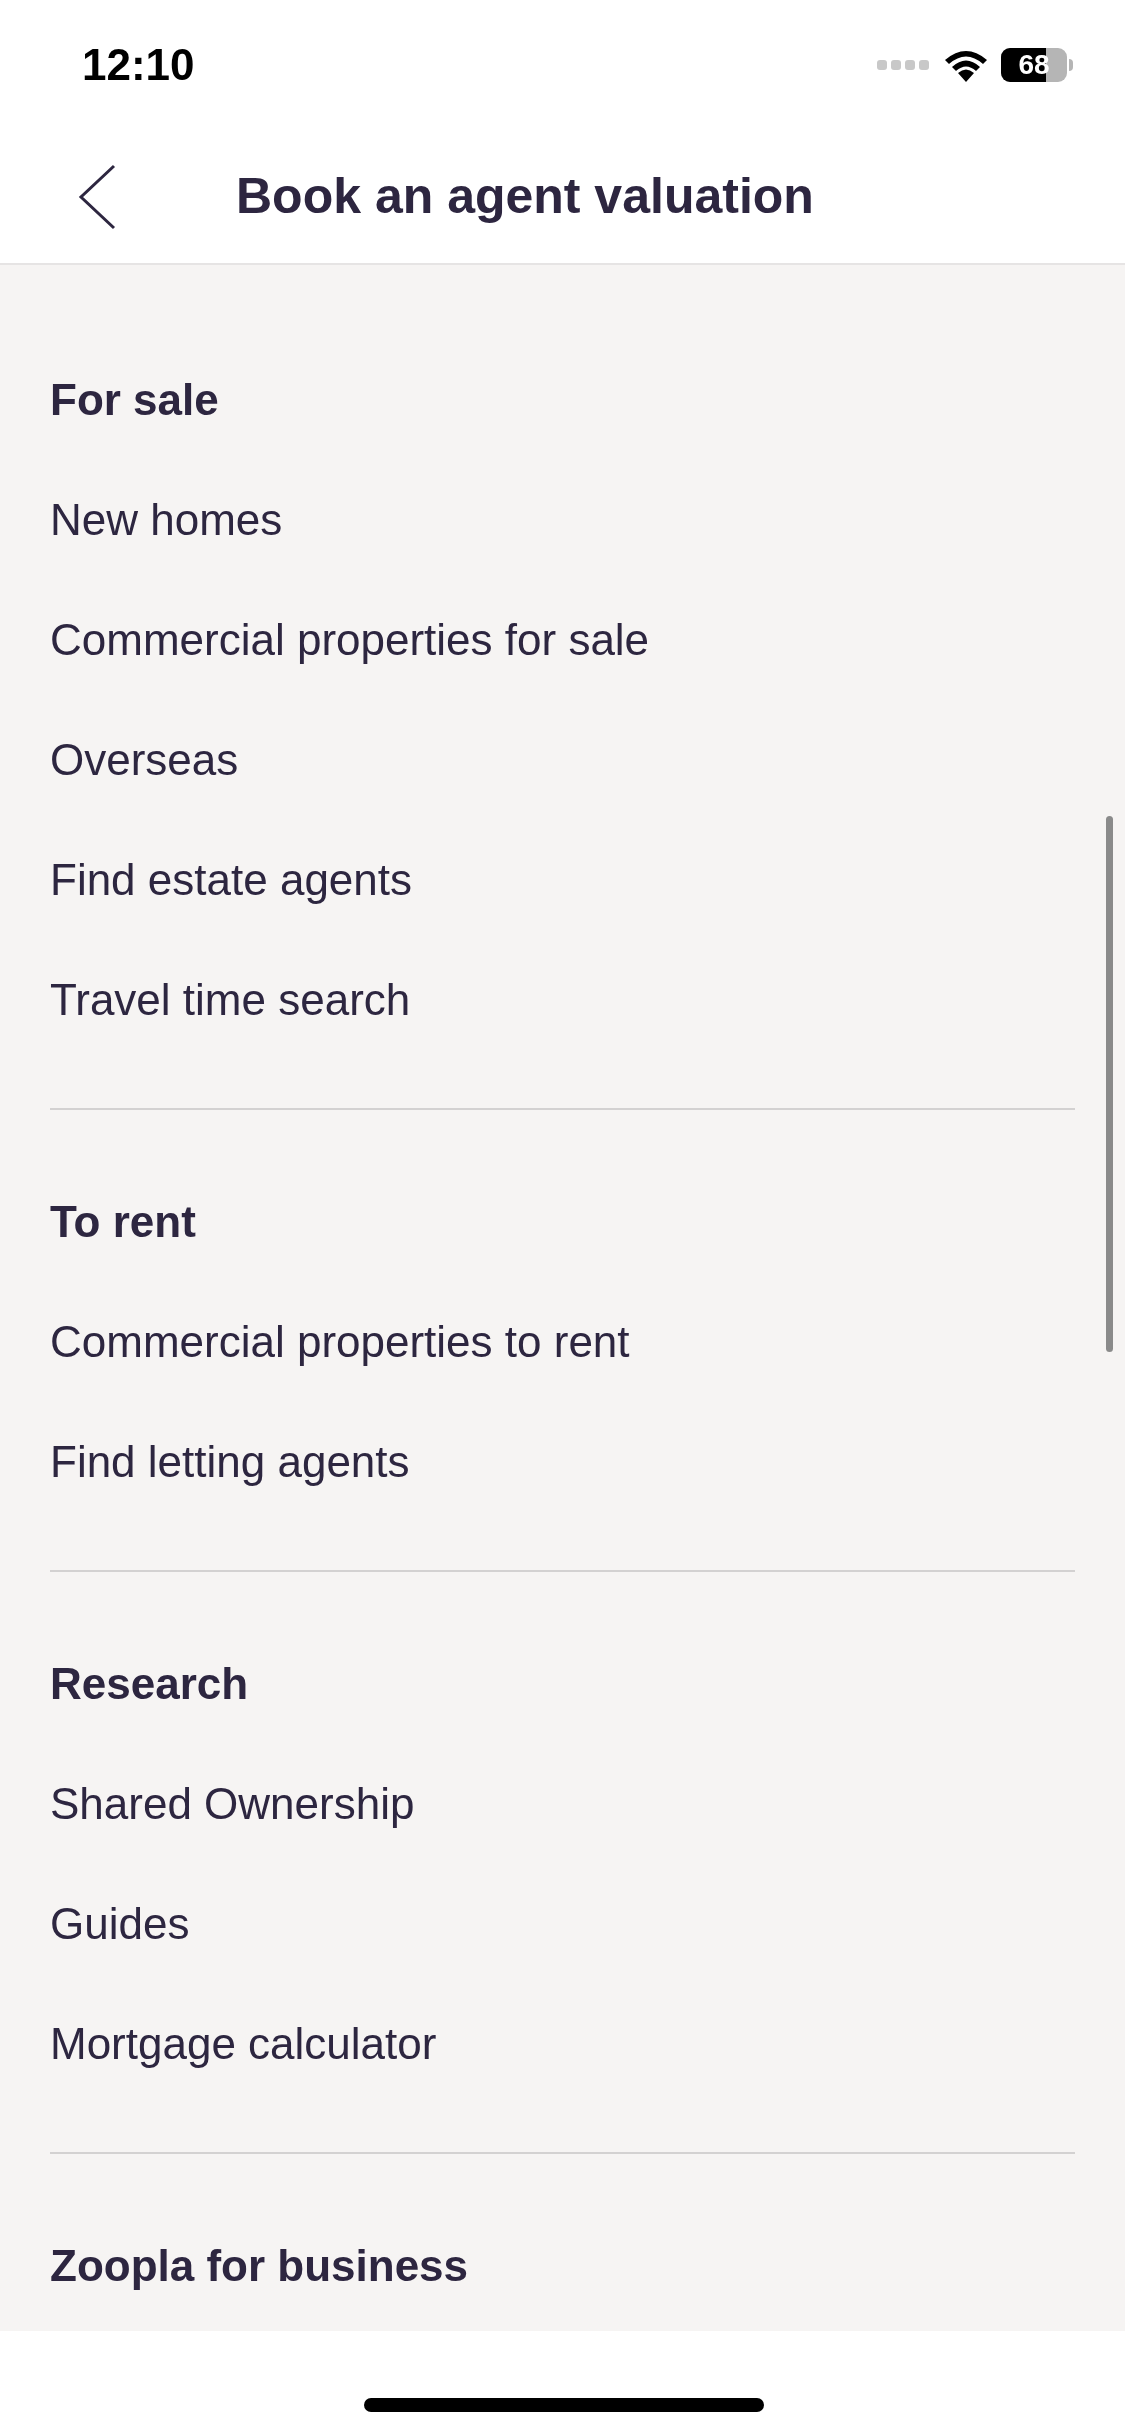 The image size is (1125, 2436). Describe the element at coordinates (120, 1924) in the screenshot. I see `menu-link: Guides` at that location.